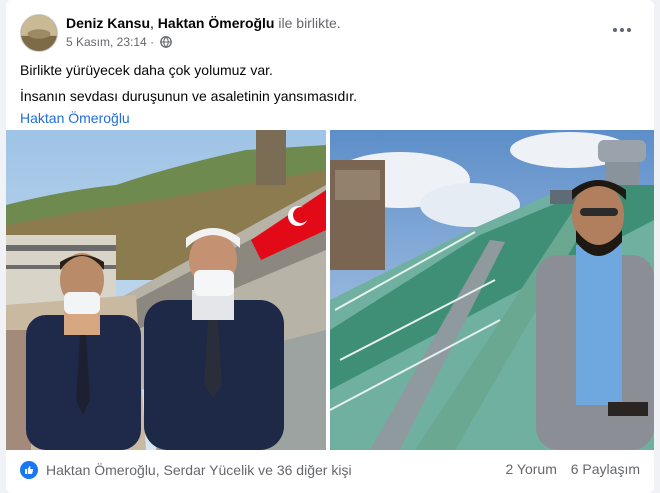 Image resolution: width=660 pixels, height=493 pixels. Describe the element at coordinates (605, 469) in the screenshot. I see `shares-count: 6 Paylaşım` at that location.